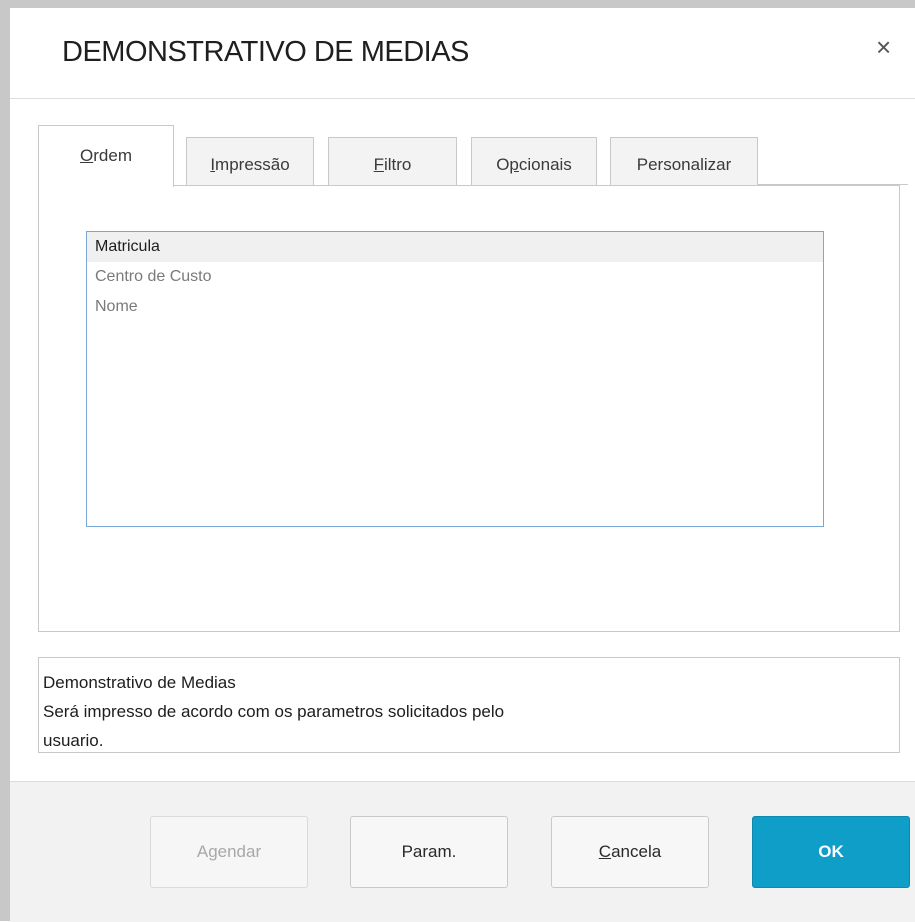 The width and height of the screenshot is (915, 922). What do you see at coordinates (883, 47) in the screenshot?
I see `close-icon: ×` at bounding box center [883, 47].